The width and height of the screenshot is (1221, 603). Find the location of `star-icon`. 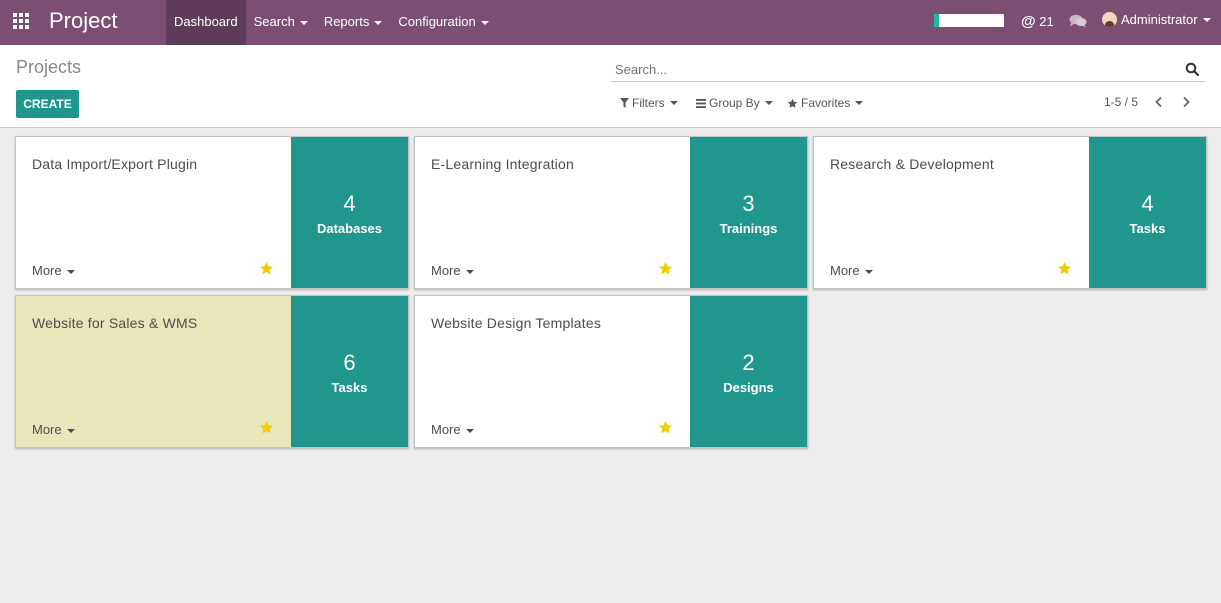

star-icon is located at coordinates (792, 103).